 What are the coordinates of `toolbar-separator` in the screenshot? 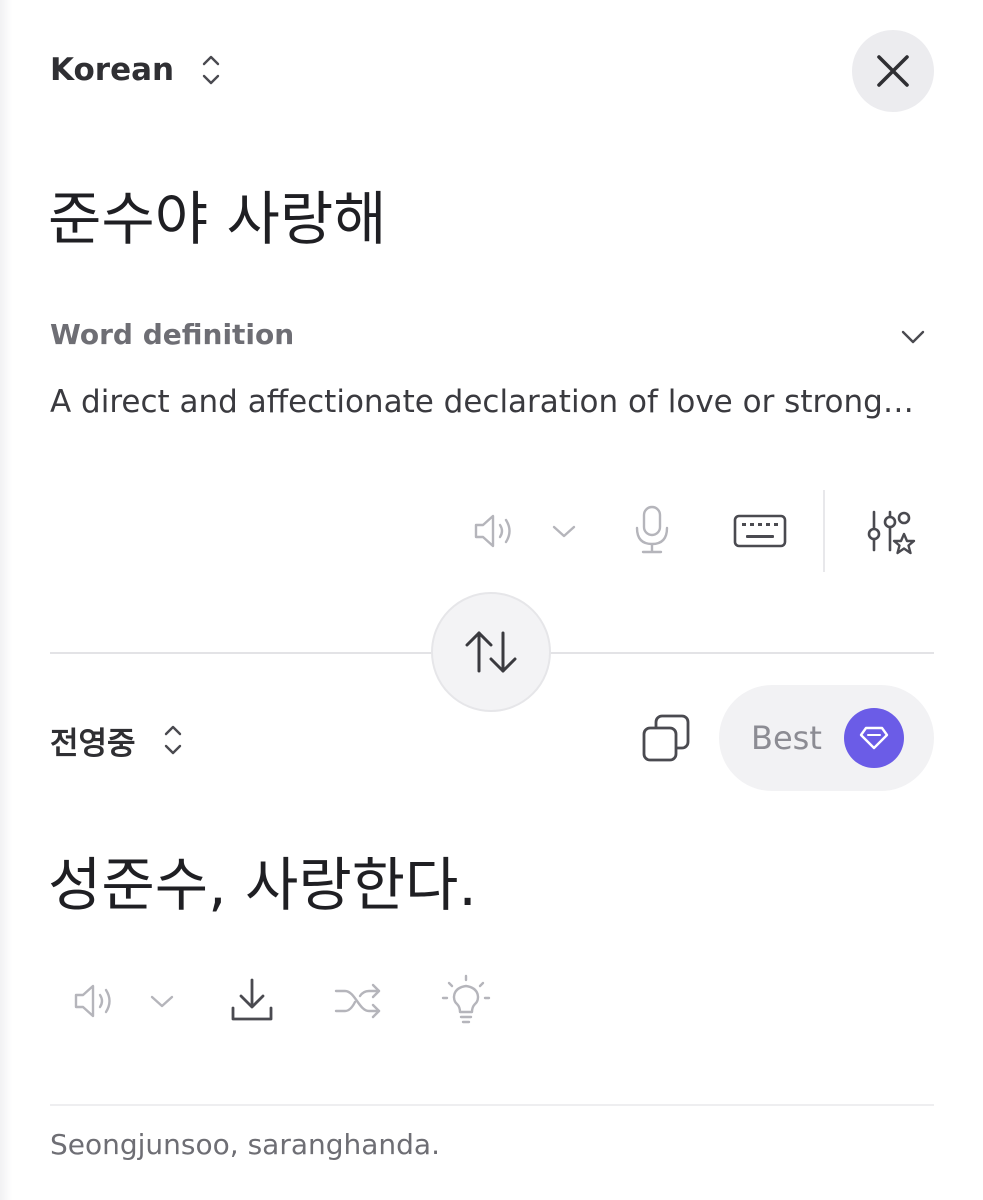 It's located at (824, 531).